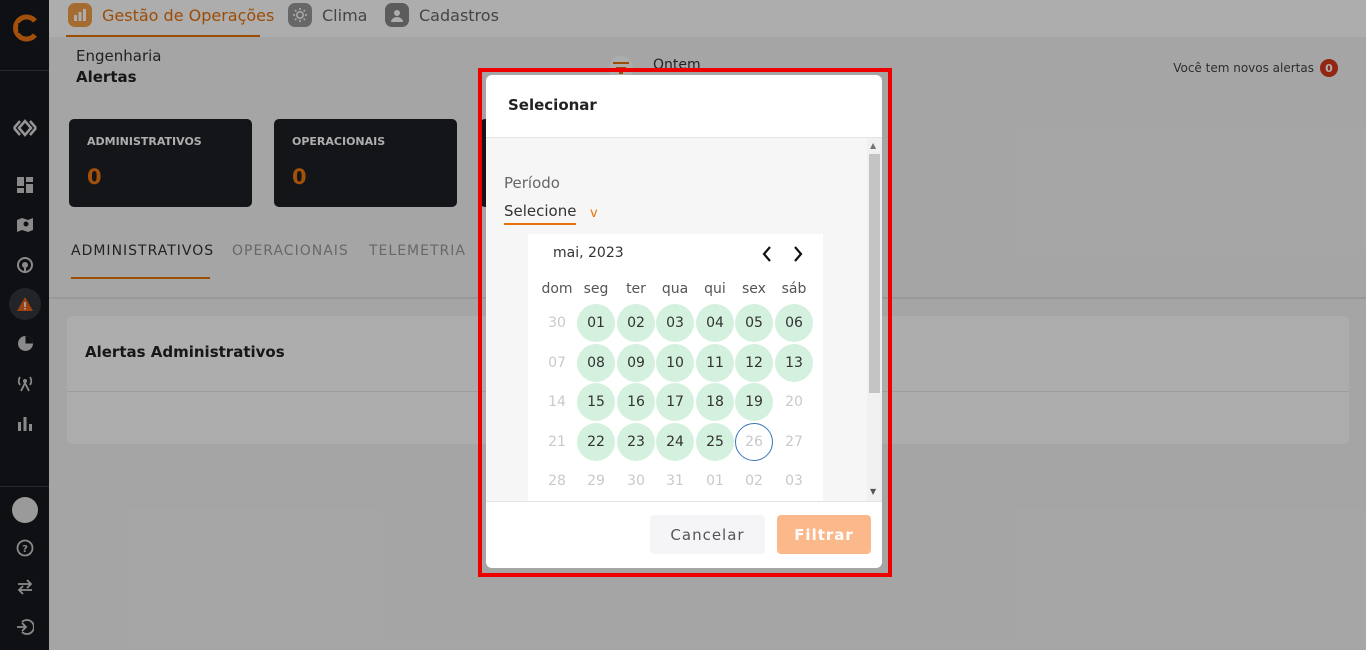 The image size is (1366, 650). I want to click on calendar-day: 27, so click(794, 442).